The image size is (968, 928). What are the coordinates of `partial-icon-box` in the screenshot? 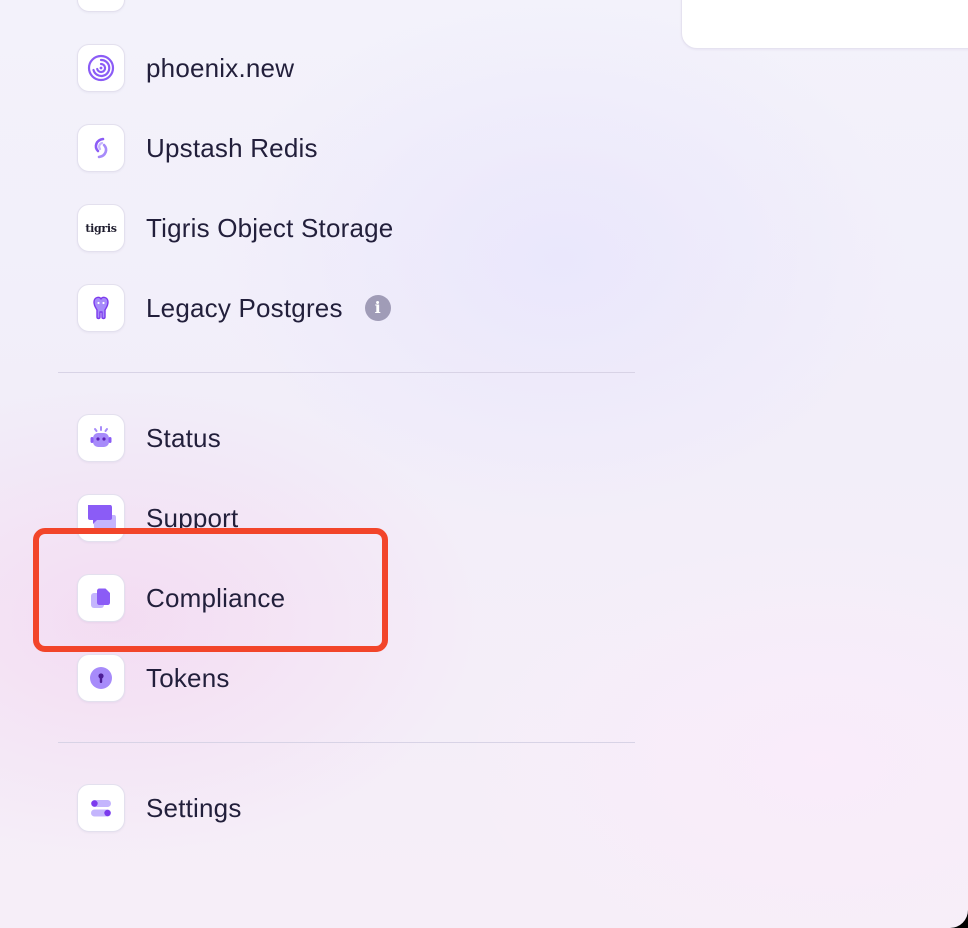 It's located at (101, 6).